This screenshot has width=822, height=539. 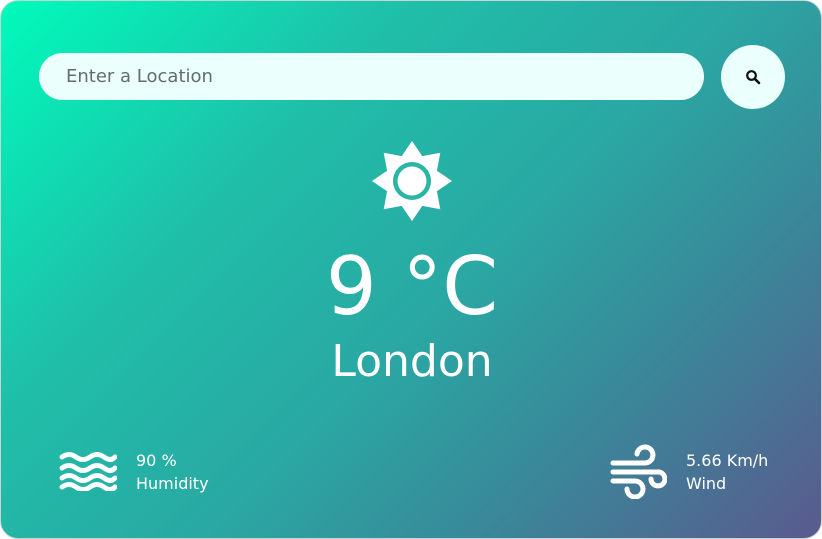 I want to click on humidity-label: Humidity, so click(x=172, y=483).